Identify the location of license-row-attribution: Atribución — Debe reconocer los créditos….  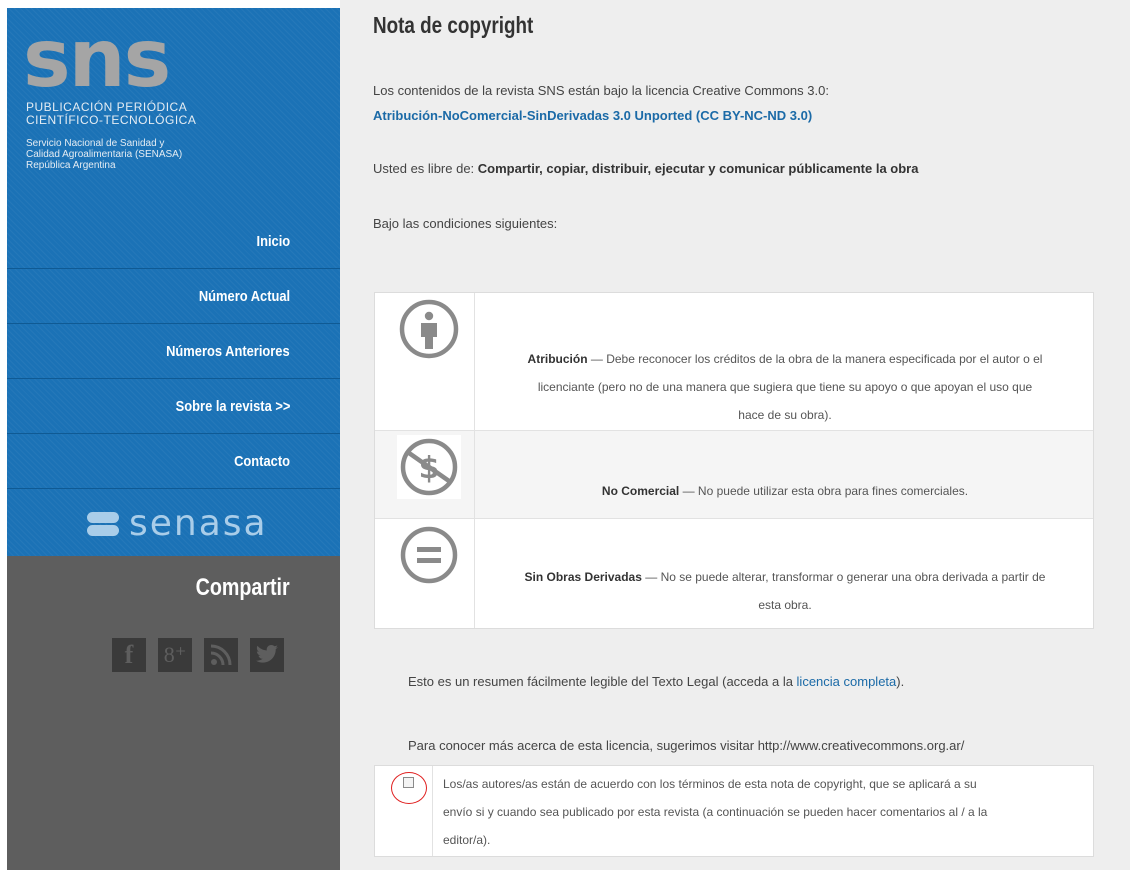
(734, 362).